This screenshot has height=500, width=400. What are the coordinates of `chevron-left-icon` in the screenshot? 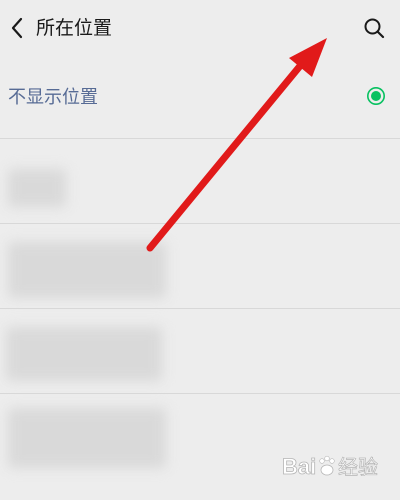 It's located at (17, 28).